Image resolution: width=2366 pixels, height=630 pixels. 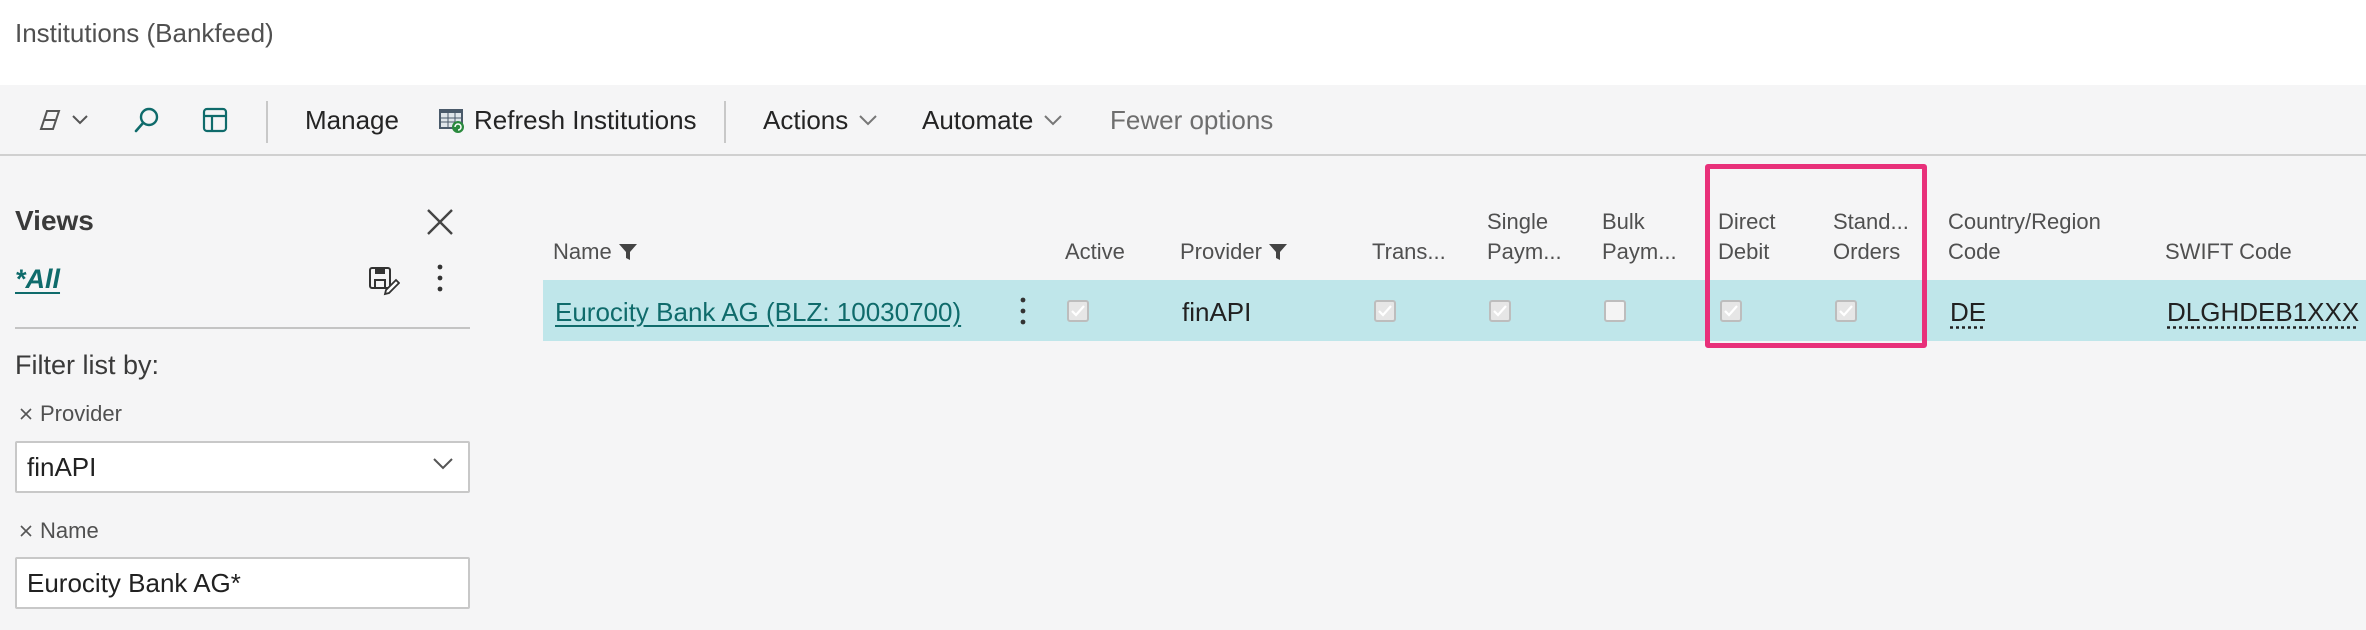 I want to click on filter-name-value: Eurocity Bank AG*, so click(x=134, y=582).